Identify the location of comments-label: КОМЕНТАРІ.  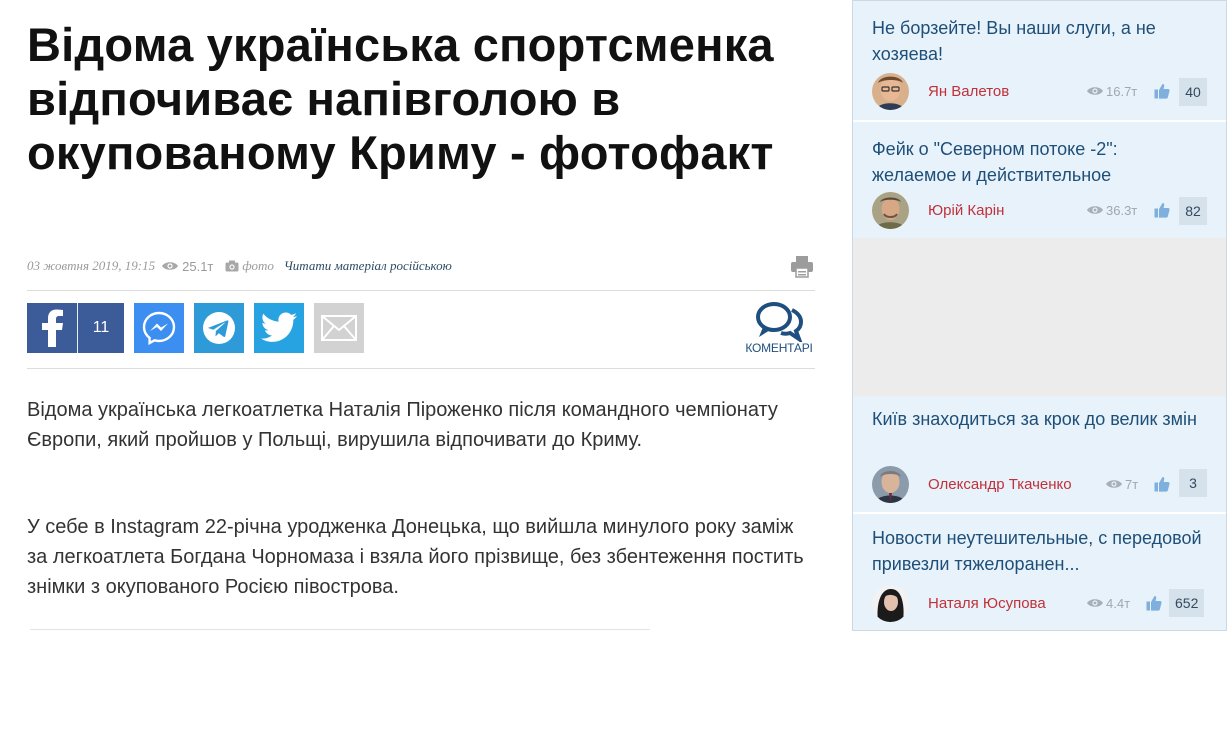
(779, 348).